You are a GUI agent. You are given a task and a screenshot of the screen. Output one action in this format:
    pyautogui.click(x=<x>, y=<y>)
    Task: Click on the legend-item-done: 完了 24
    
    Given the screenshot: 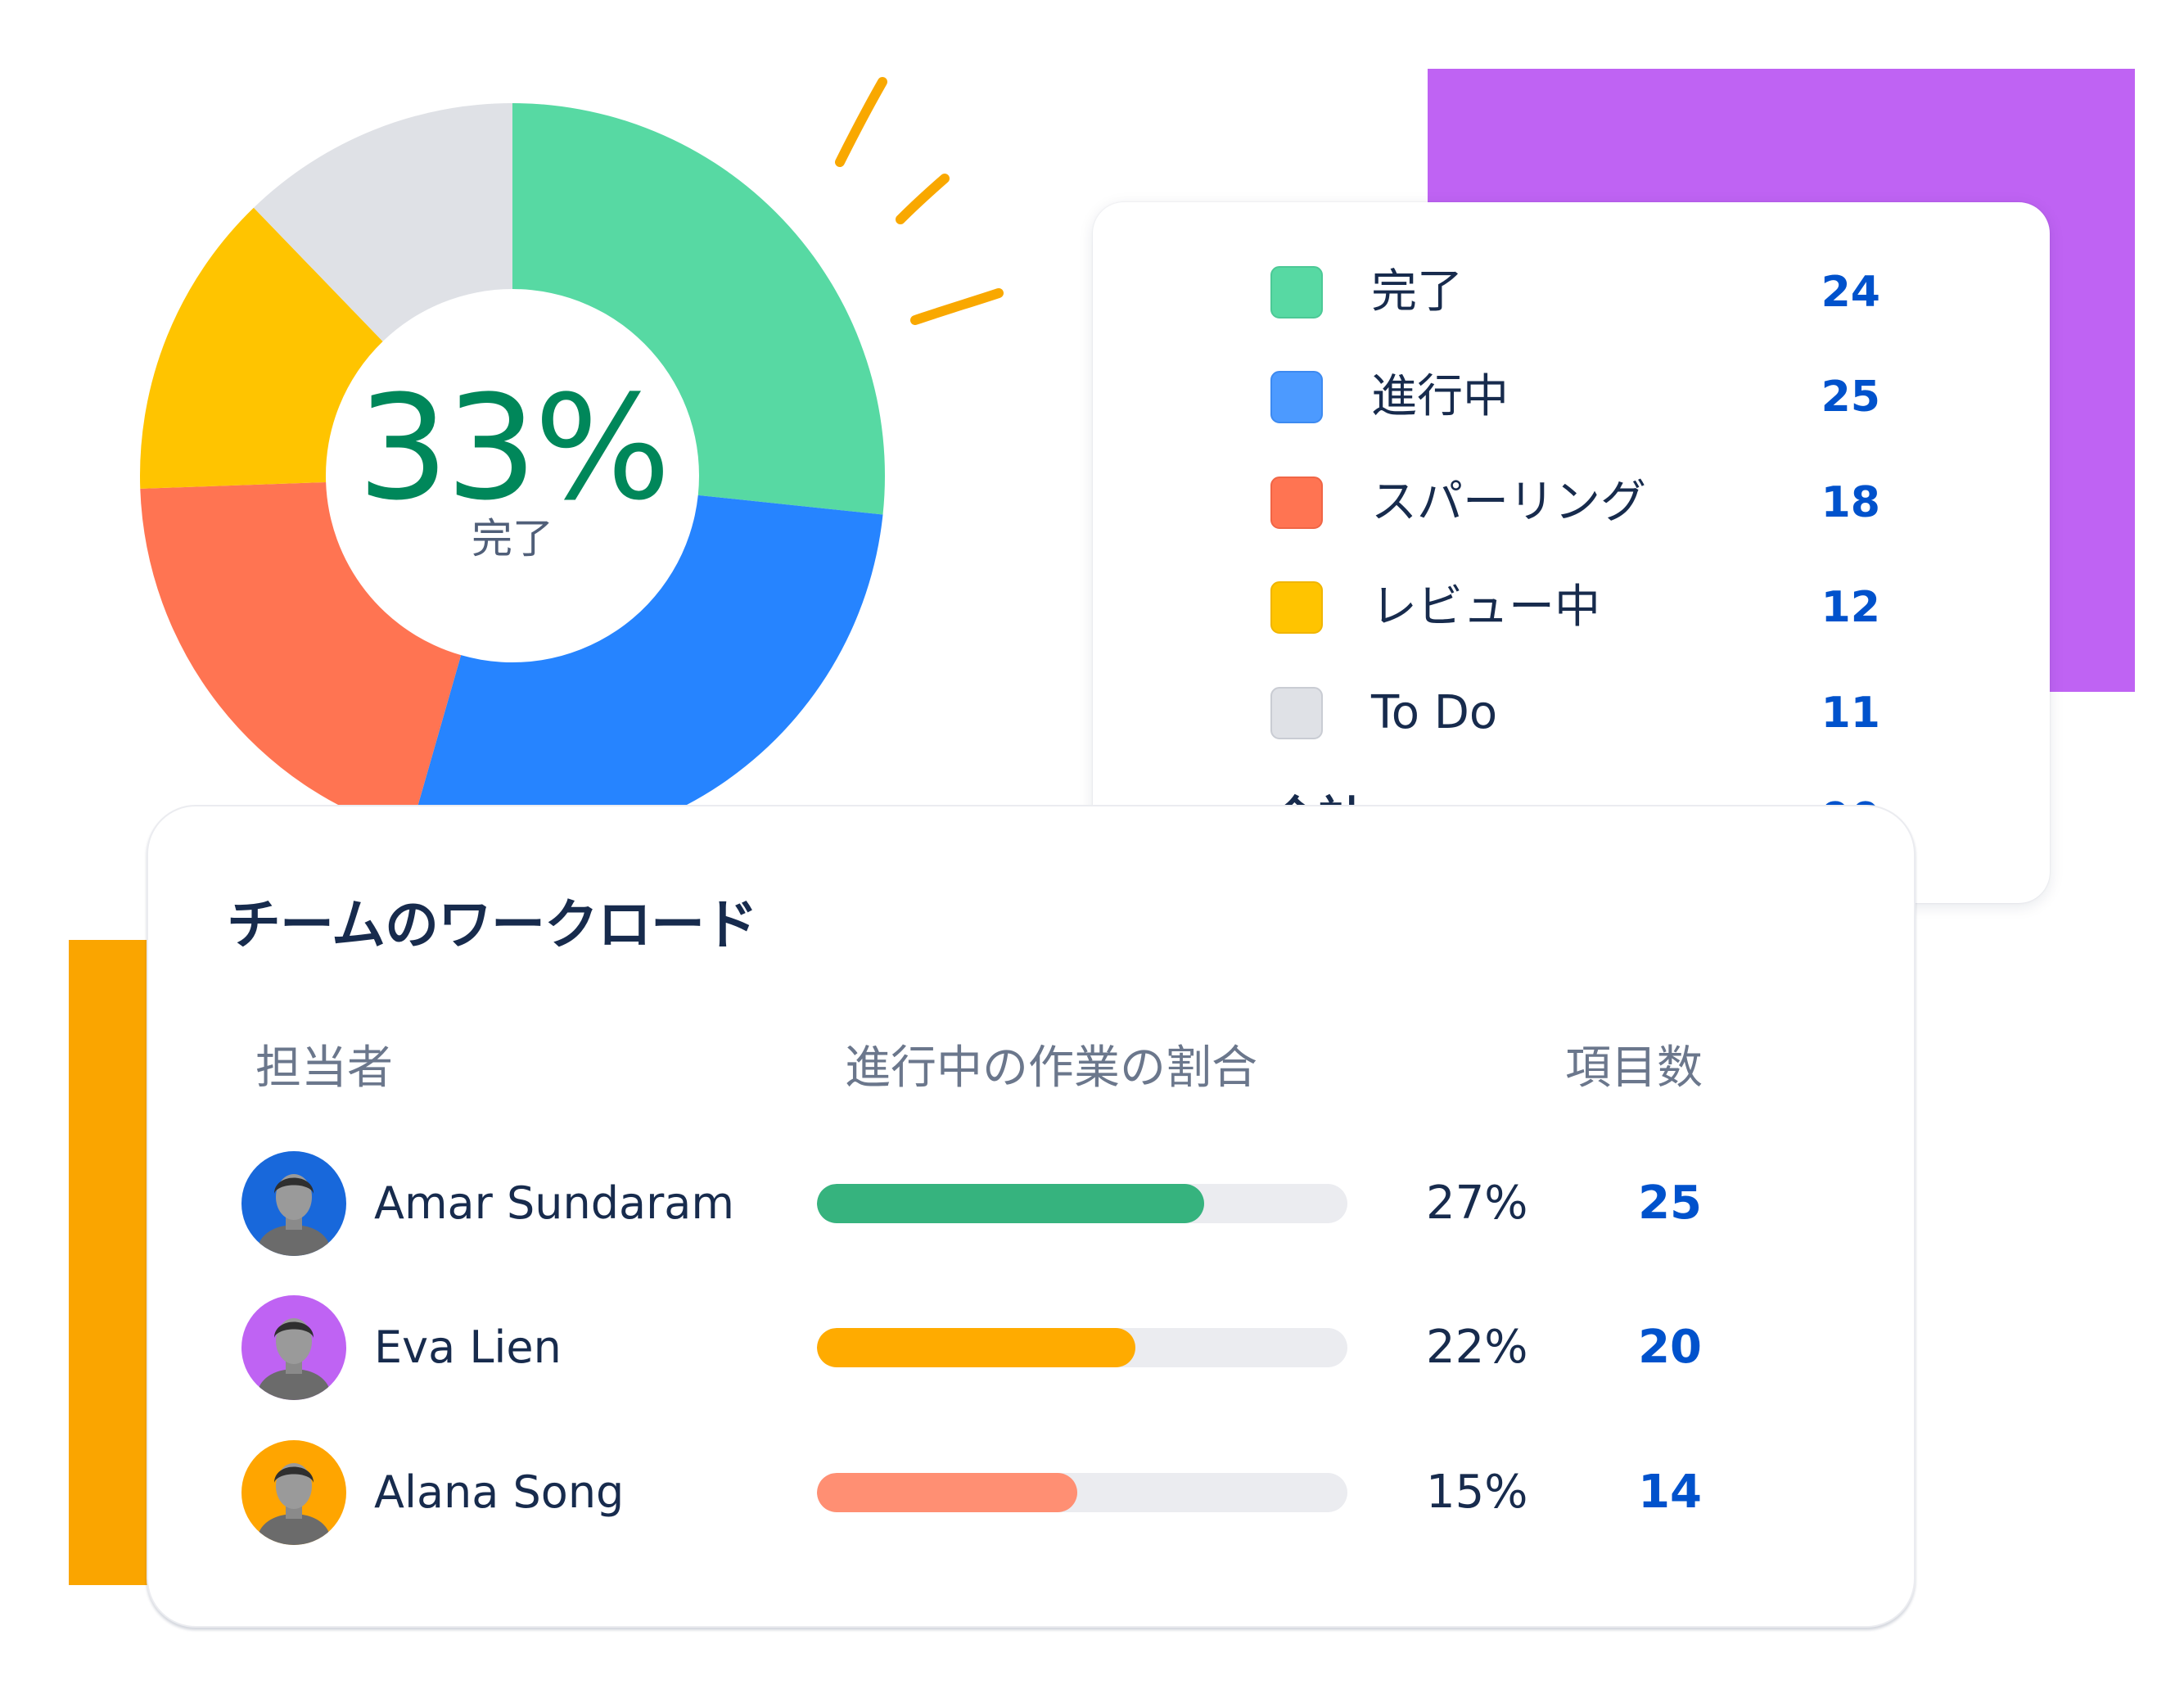 What is the action you would take?
    pyautogui.click(x=1572, y=292)
    